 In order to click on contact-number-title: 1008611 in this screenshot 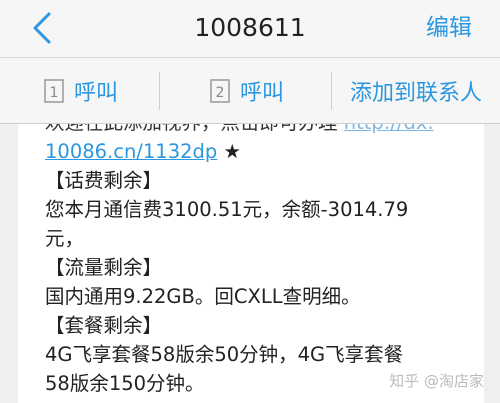, I will do `click(250, 27)`.